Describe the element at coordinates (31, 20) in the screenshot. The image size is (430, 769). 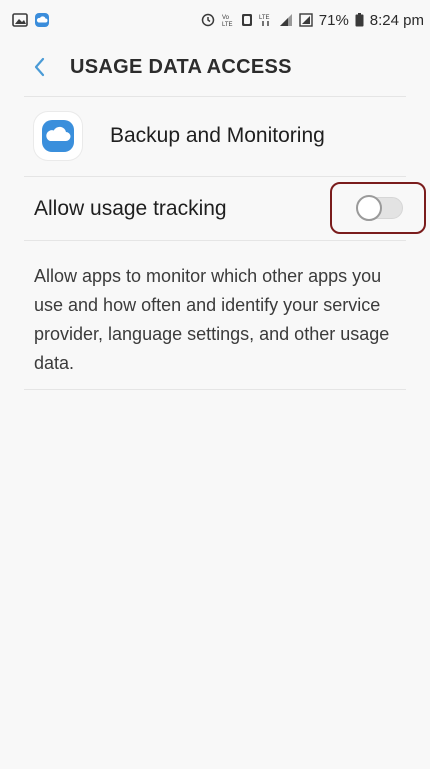
I see `status-bar-left` at that location.